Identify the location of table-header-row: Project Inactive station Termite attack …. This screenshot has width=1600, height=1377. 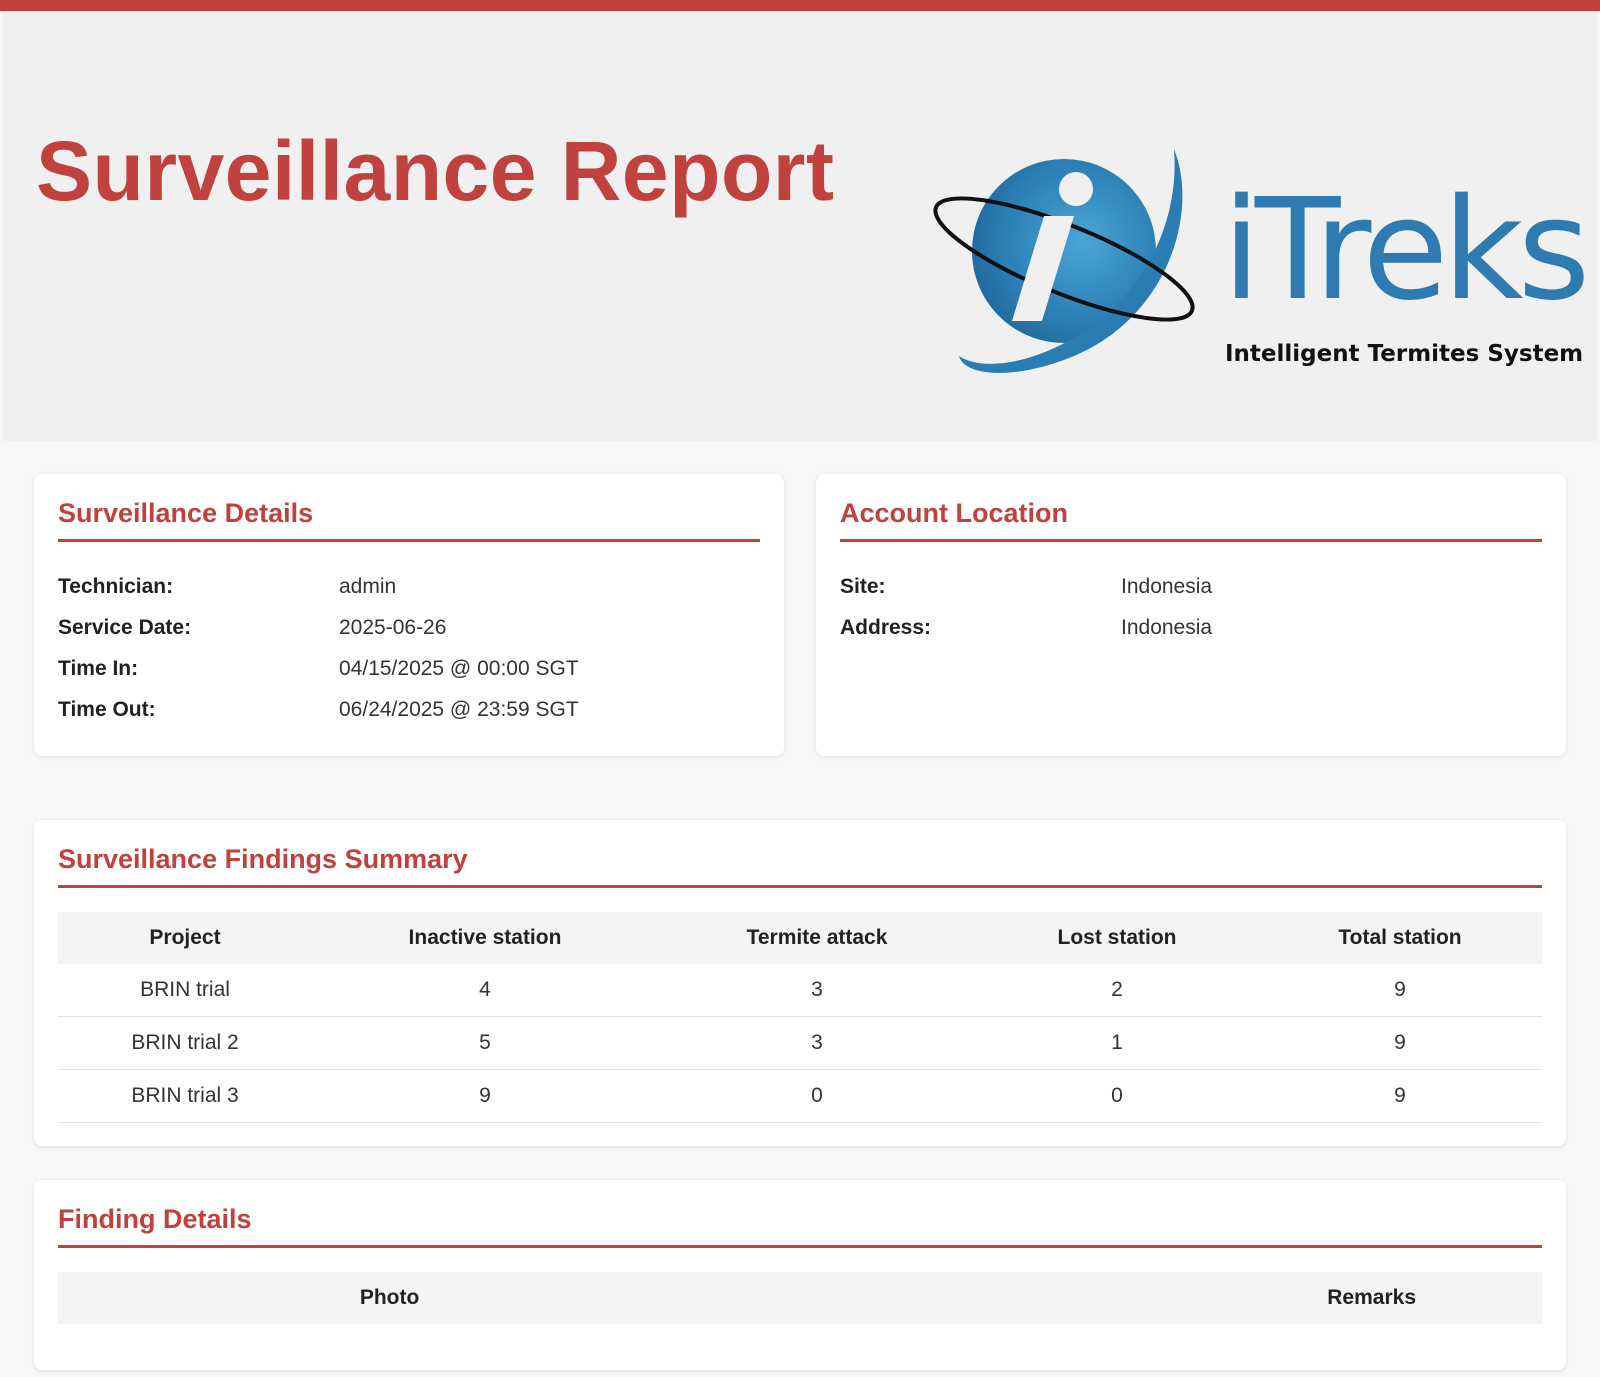
(800, 938).